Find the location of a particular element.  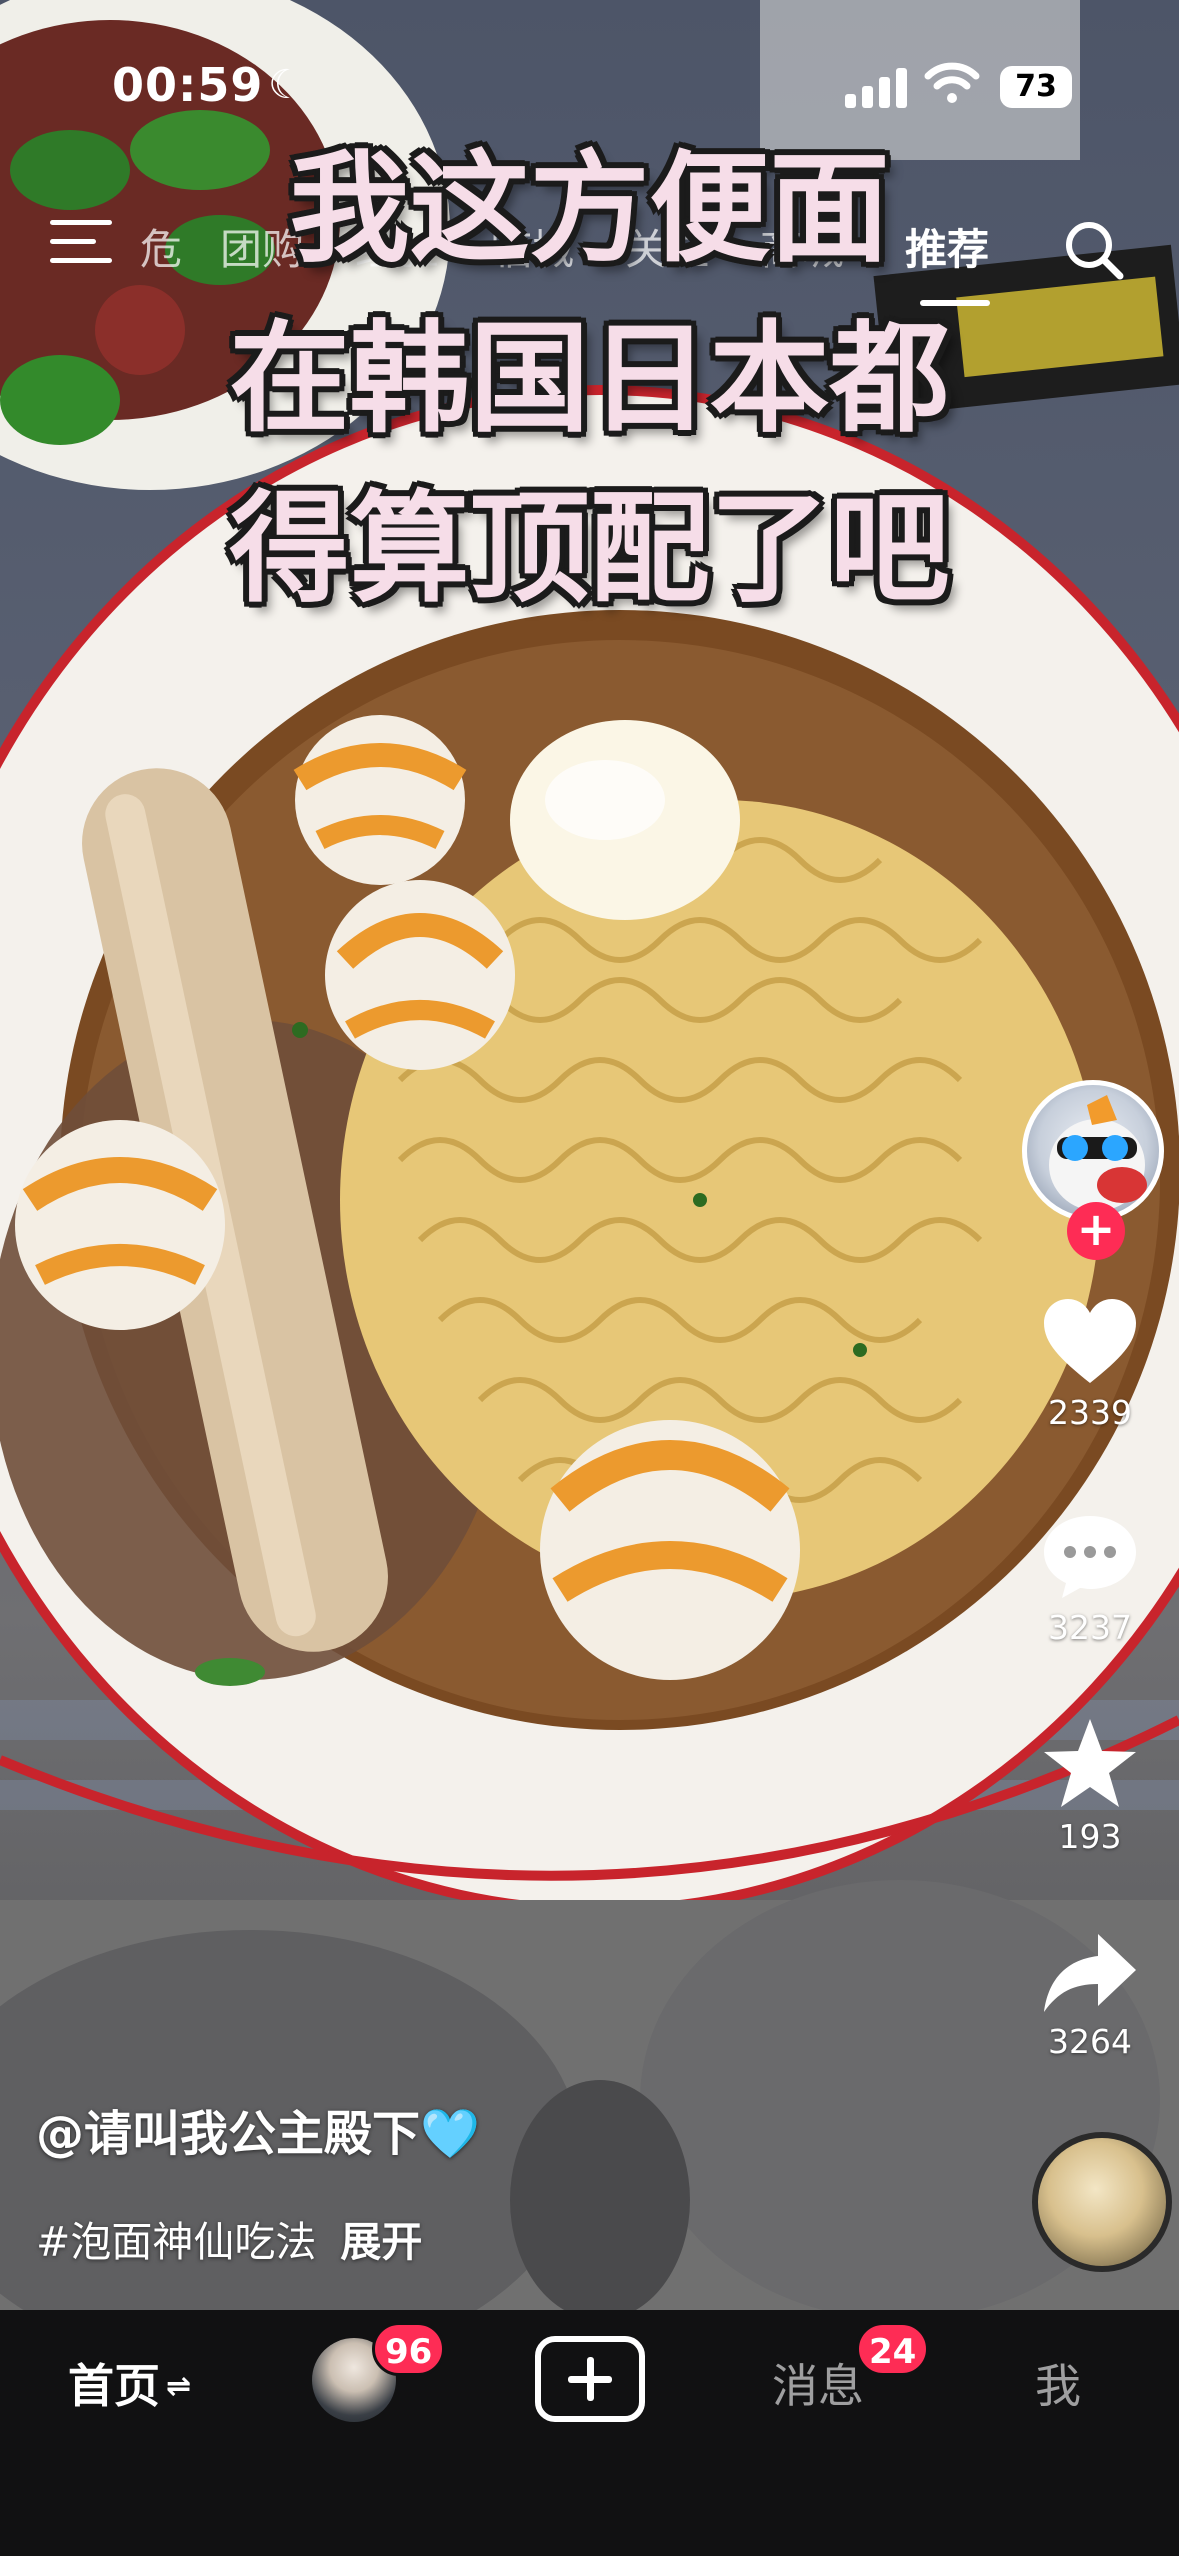

plus-icon is located at coordinates (590, 2379).